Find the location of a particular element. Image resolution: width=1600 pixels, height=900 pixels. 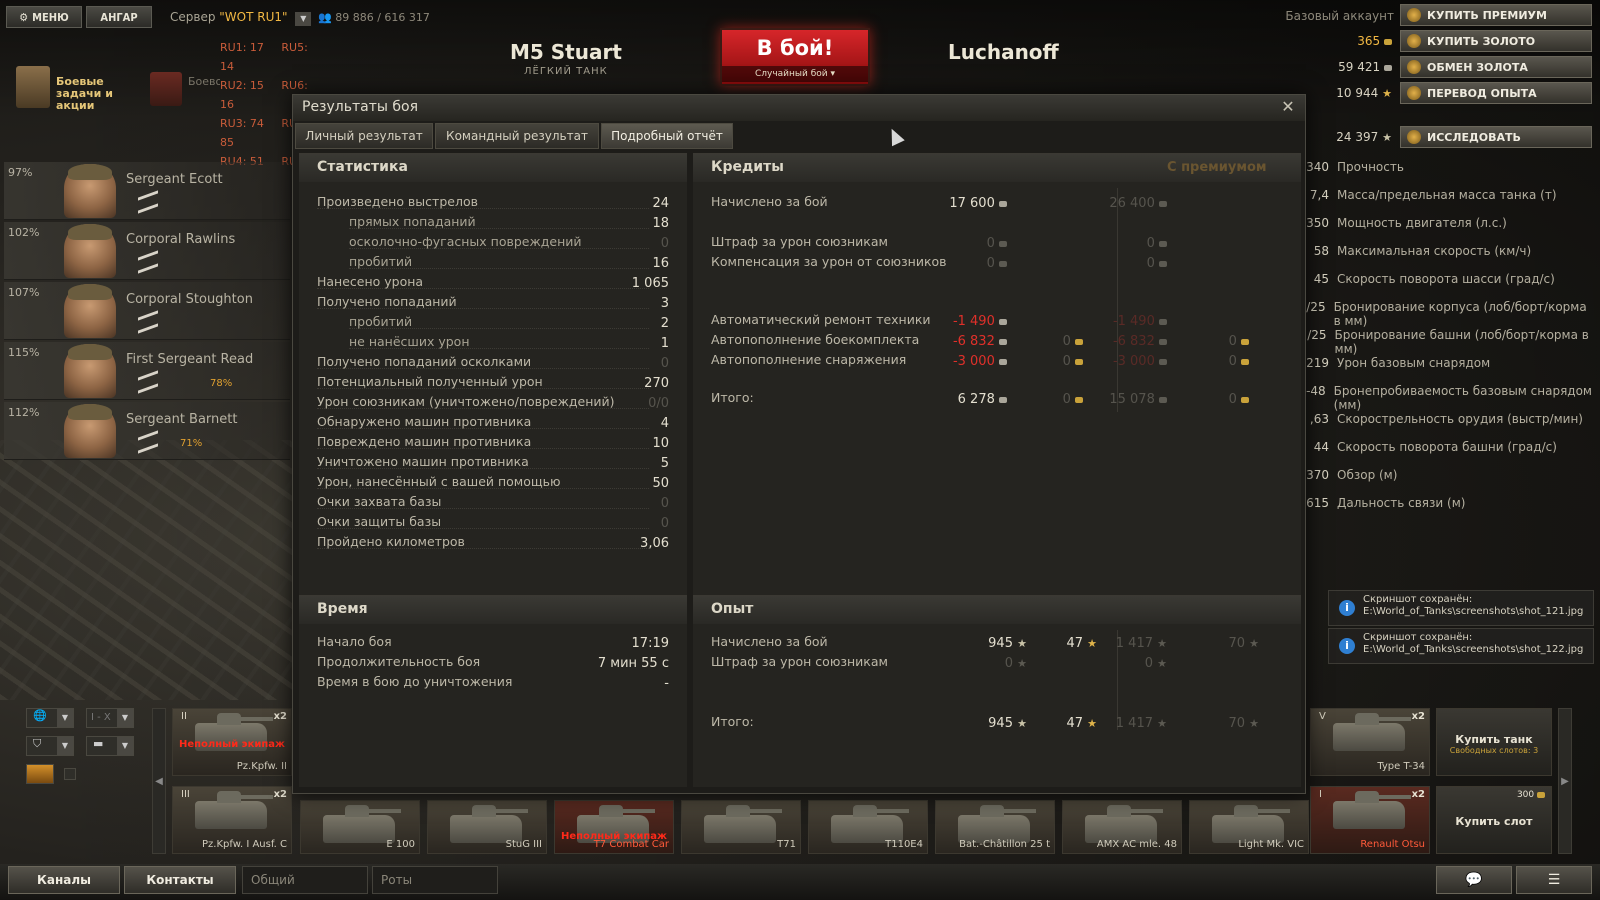

credits-earned-value: 17 600 is located at coordinates (967, 203).